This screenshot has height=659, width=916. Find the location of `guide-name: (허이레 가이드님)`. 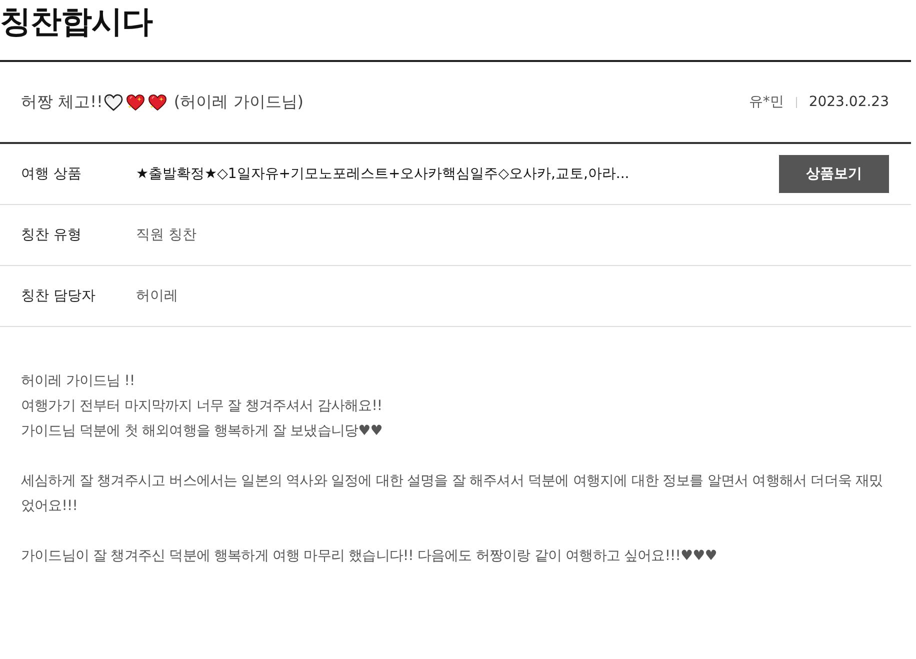

guide-name: (허이레 가이드님) is located at coordinates (239, 102).